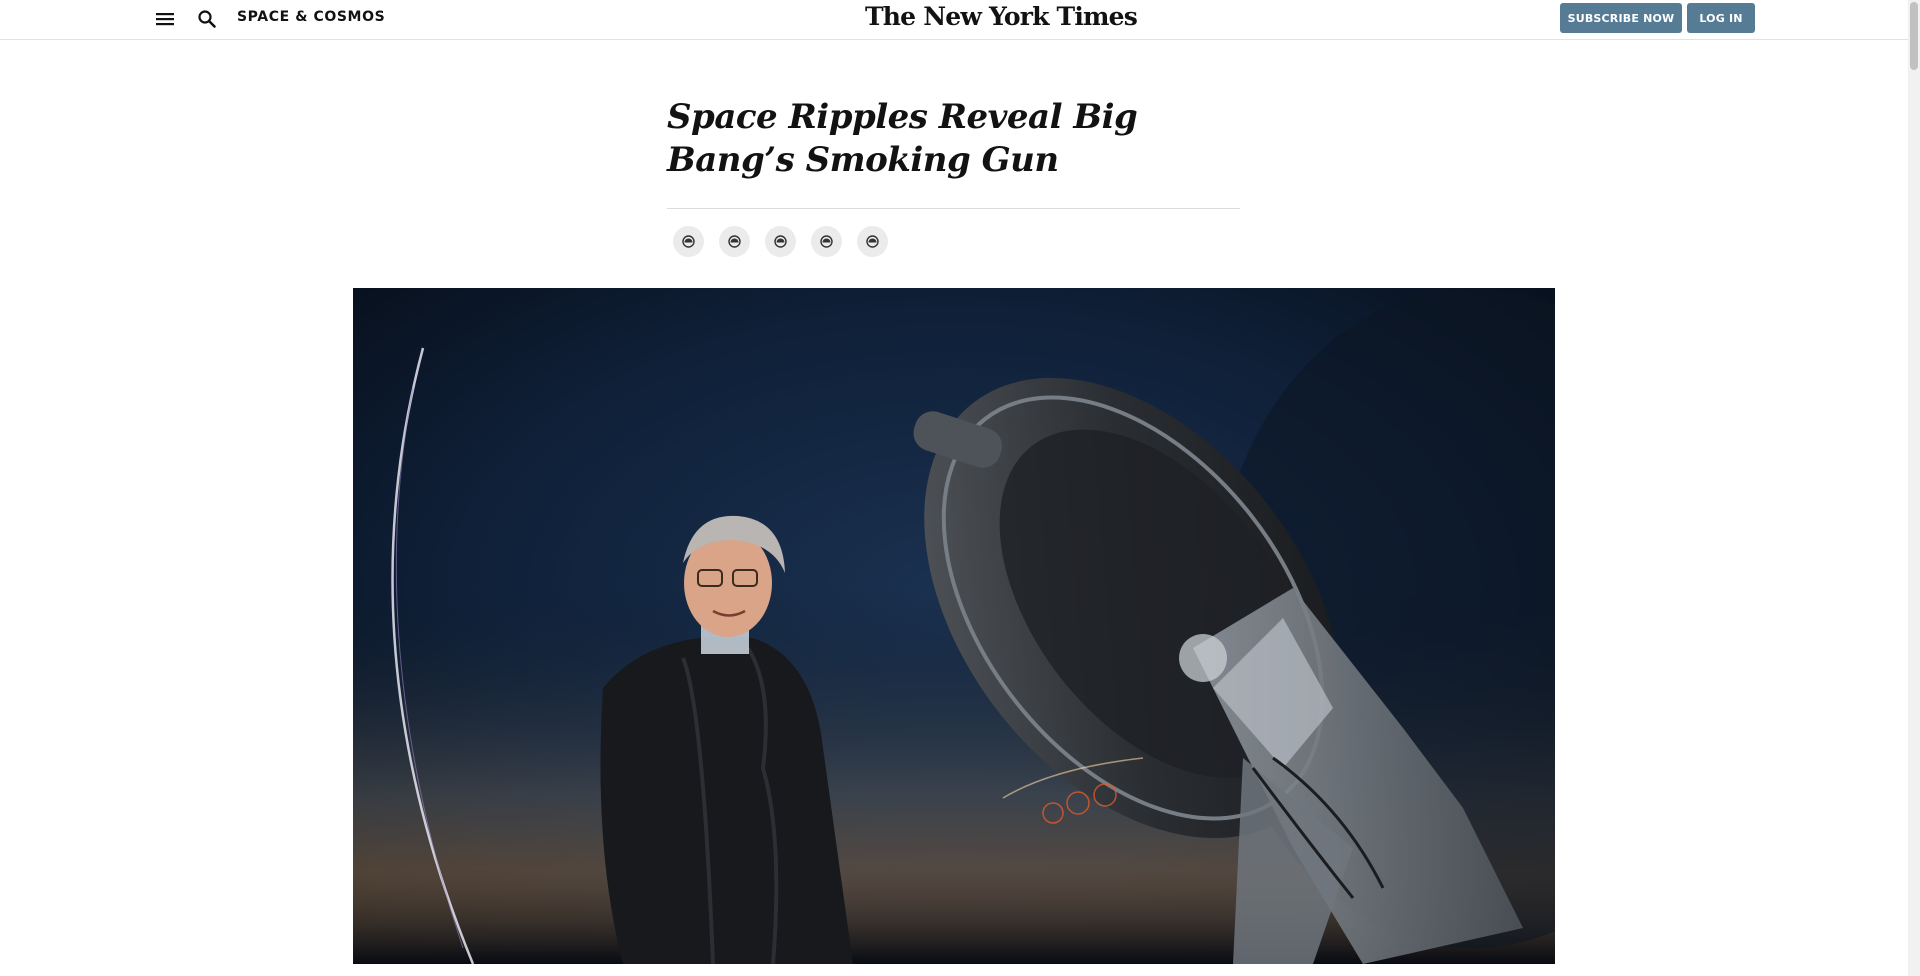 This screenshot has width=1920, height=976. What do you see at coordinates (953, 208) in the screenshot?
I see `divider` at bounding box center [953, 208].